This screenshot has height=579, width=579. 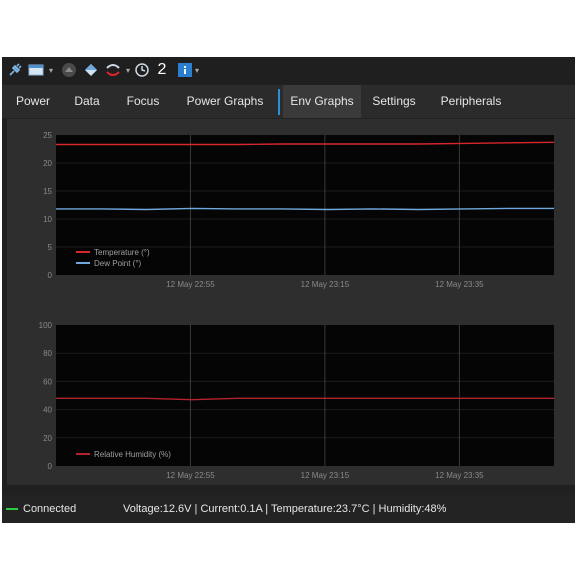 I want to click on chart-2-ytick-label: 100, so click(x=46, y=325).